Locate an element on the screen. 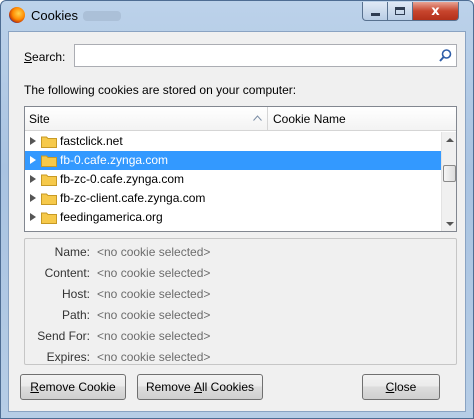 This screenshot has width=474, height=419. column-site: Site is located at coordinates (39, 119).